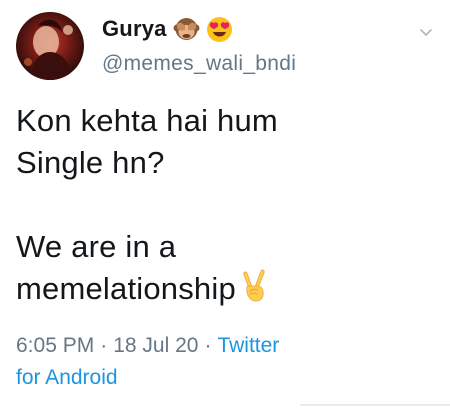 This screenshot has height=408, width=450. I want to click on source-line-1: Twitter, so click(248, 345).